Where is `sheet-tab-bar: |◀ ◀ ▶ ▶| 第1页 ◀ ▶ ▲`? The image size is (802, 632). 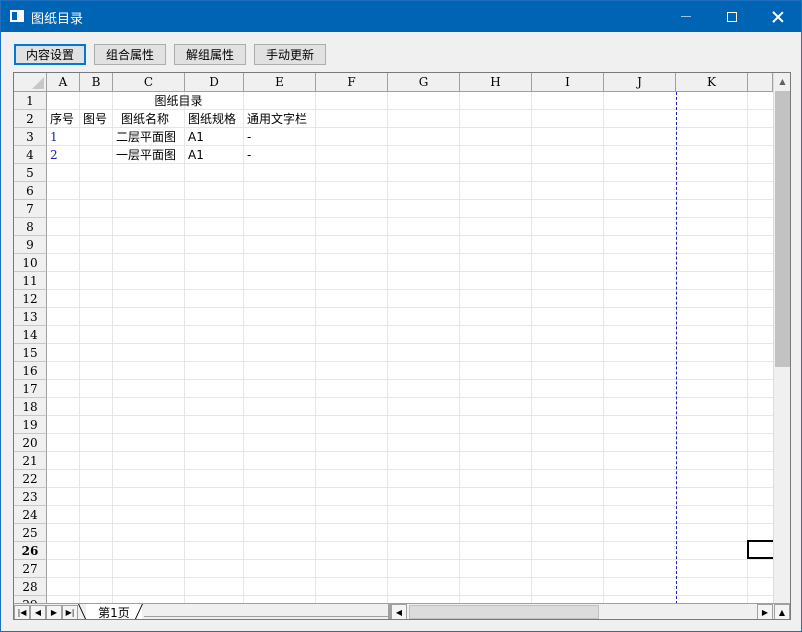
sheet-tab-bar: |◀ ◀ ▶ ▶| 第1页 ◀ ▶ ▲ is located at coordinates (402, 611).